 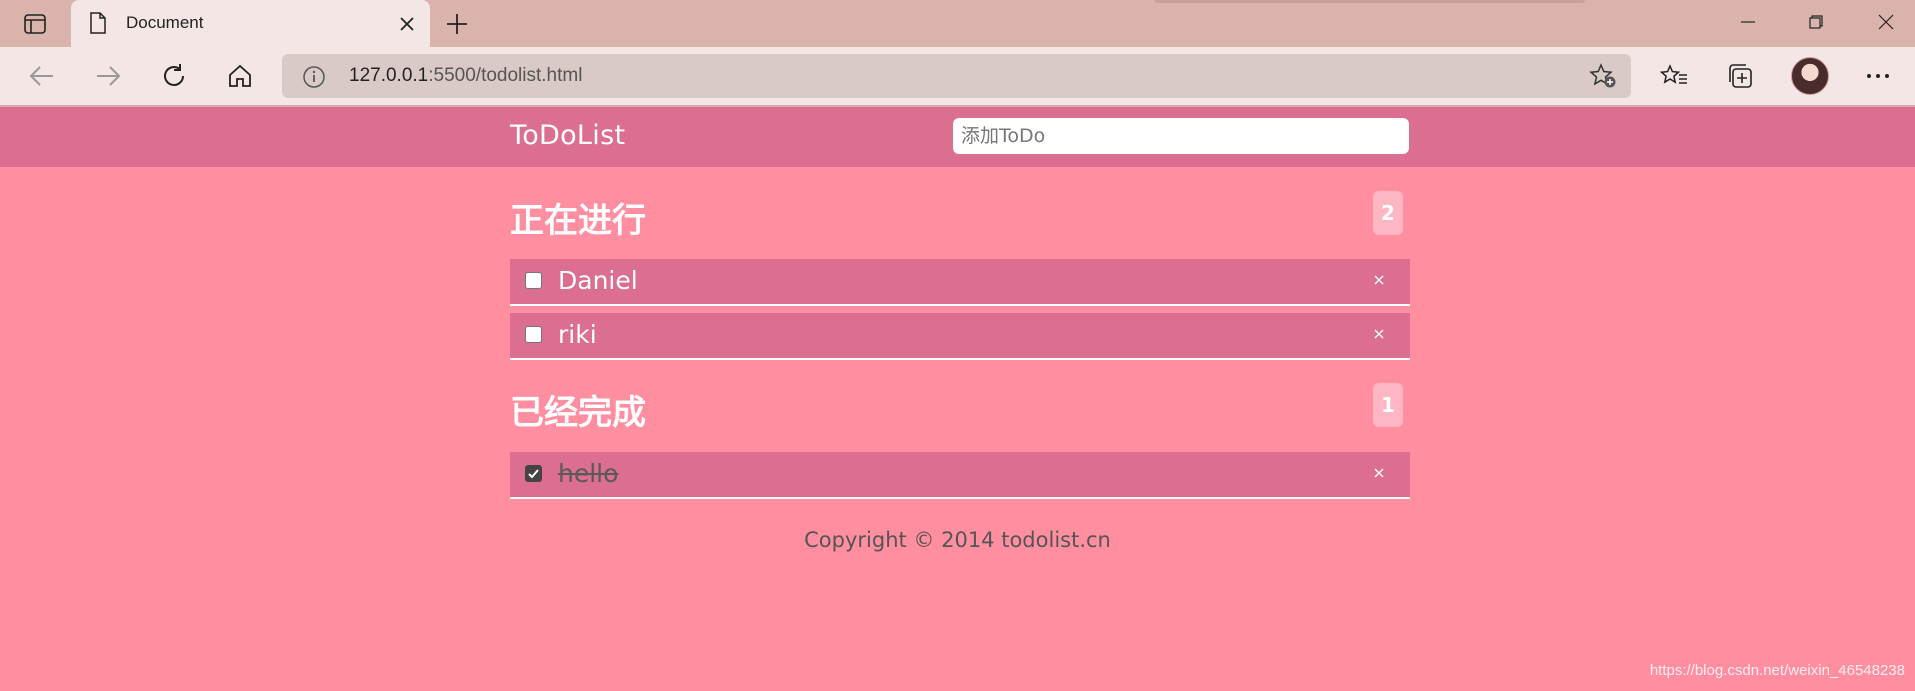 I want to click on star-plus-icon, so click(x=1603, y=76).